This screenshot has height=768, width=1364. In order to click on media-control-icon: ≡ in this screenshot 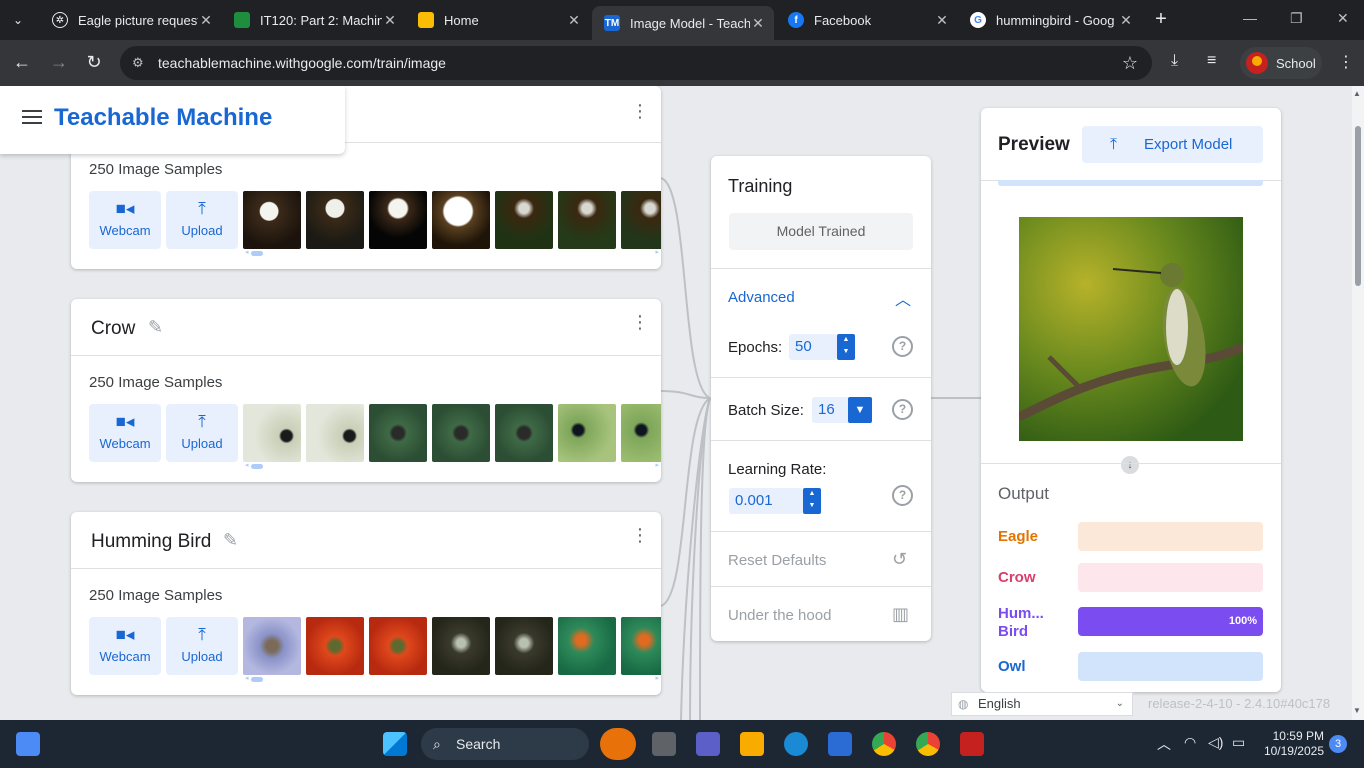, I will do `click(1211, 61)`.